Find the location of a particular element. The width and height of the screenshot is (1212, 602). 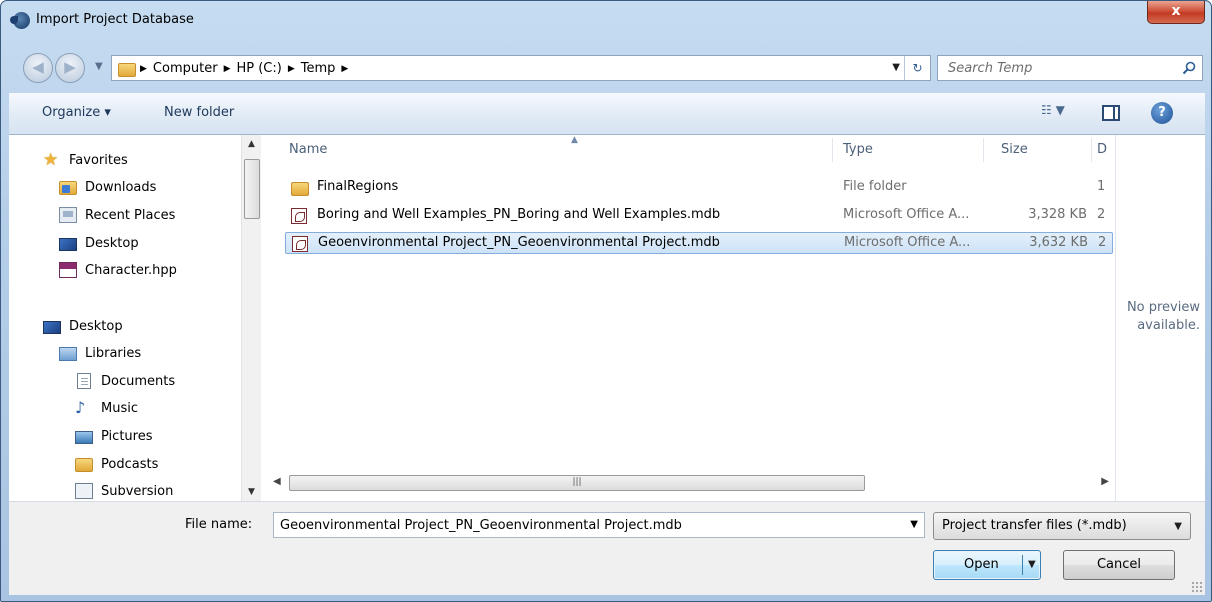

documents-icon is located at coordinates (84, 381).